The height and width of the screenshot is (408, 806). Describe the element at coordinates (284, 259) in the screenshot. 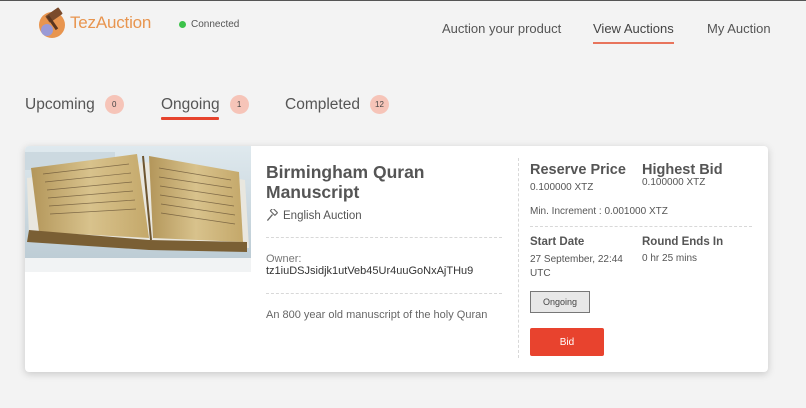

I see `owner-label: Owner:` at that location.